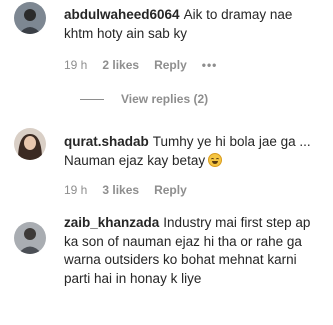 The image size is (333, 325). What do you see at coordinates (165, 99) in the screenshot?
I see `view-replies-label: View replies (2)` at bounding box center [165, 99].